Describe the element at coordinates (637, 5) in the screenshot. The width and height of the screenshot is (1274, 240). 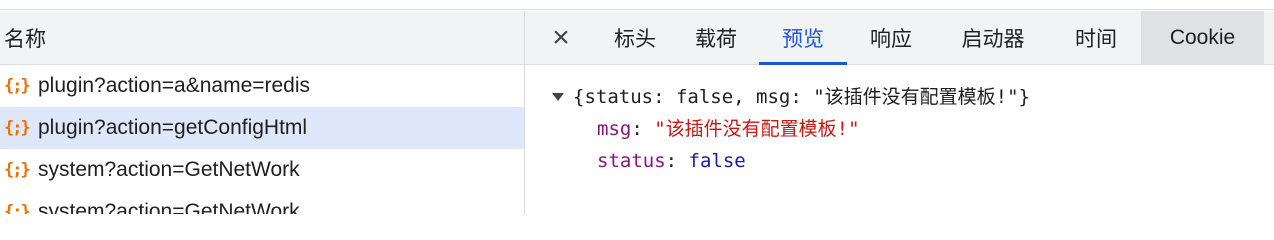
I see `top-edge` at that location.